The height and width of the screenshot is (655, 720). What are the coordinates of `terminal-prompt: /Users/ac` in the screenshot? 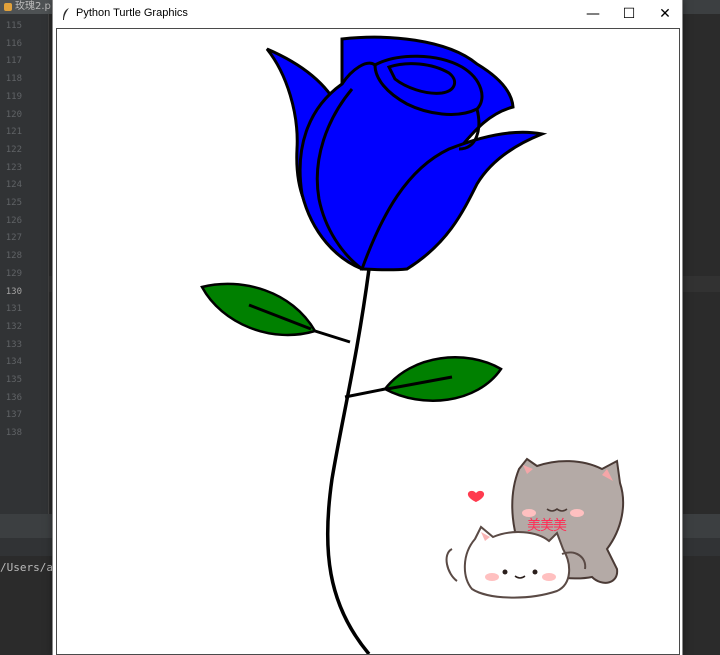 It's located at (30, 567).